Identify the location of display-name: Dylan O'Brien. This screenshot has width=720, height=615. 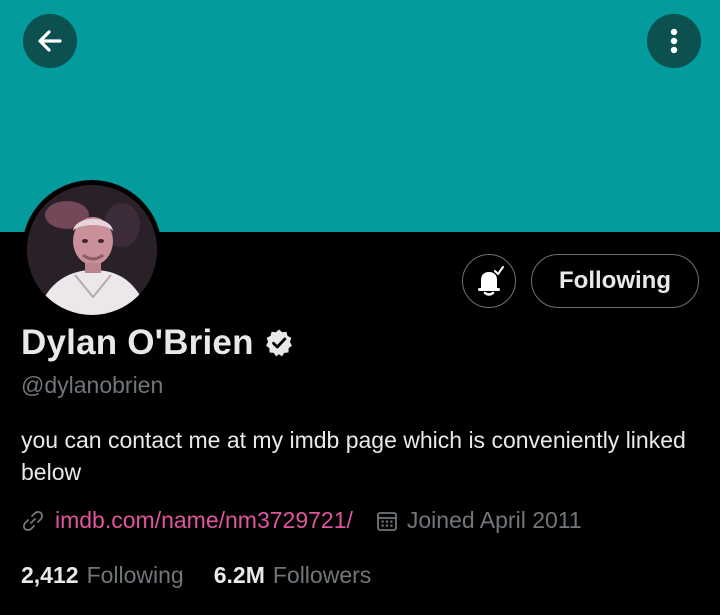
(137, 342).